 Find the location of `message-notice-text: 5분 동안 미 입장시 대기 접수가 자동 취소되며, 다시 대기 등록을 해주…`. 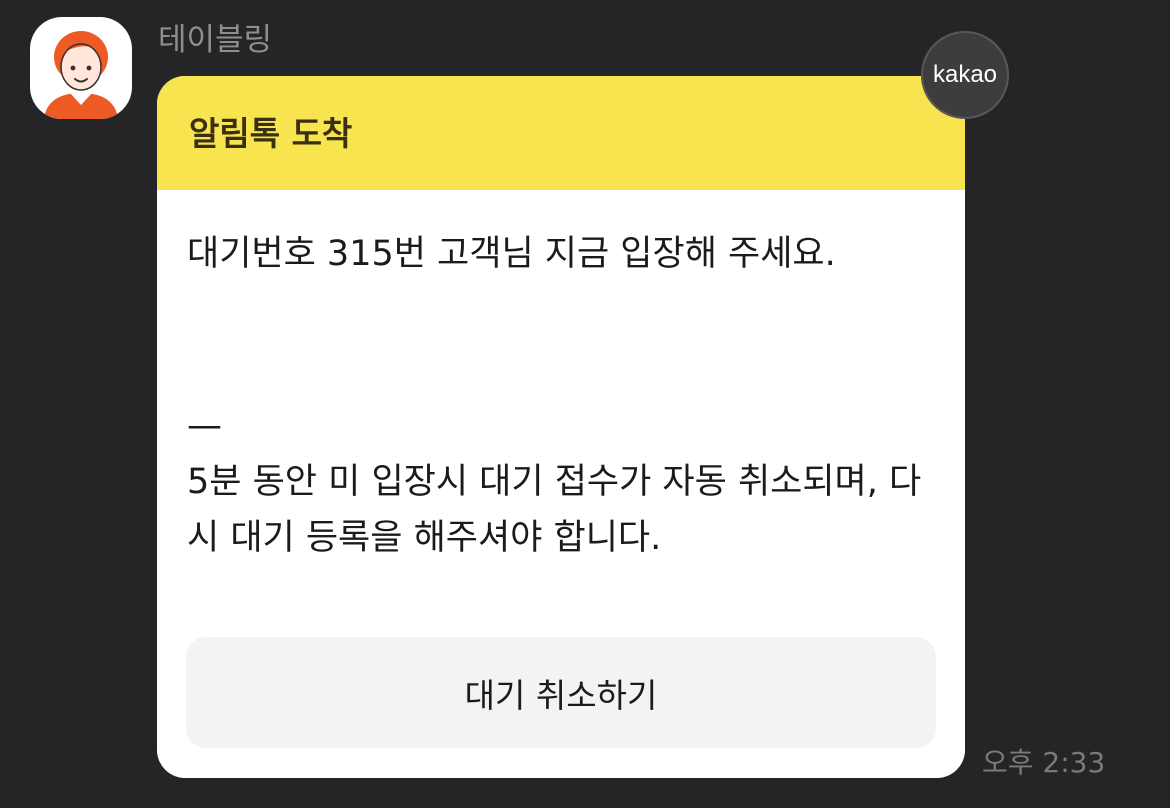

message-notice-text: 5분 동안 미 입장시 대기 접수가 자동 취소되며, 다시 대기 등록을 해주… is located at coordinates (554, 510).